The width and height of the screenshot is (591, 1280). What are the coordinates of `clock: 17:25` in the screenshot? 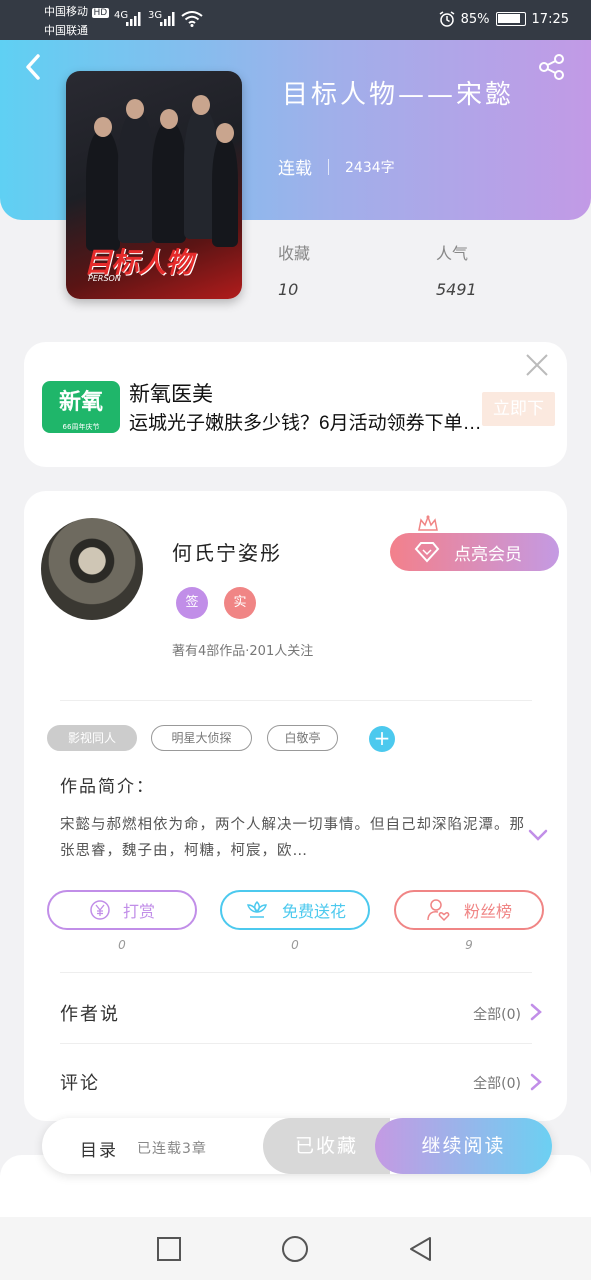 It's located at (550, 19).